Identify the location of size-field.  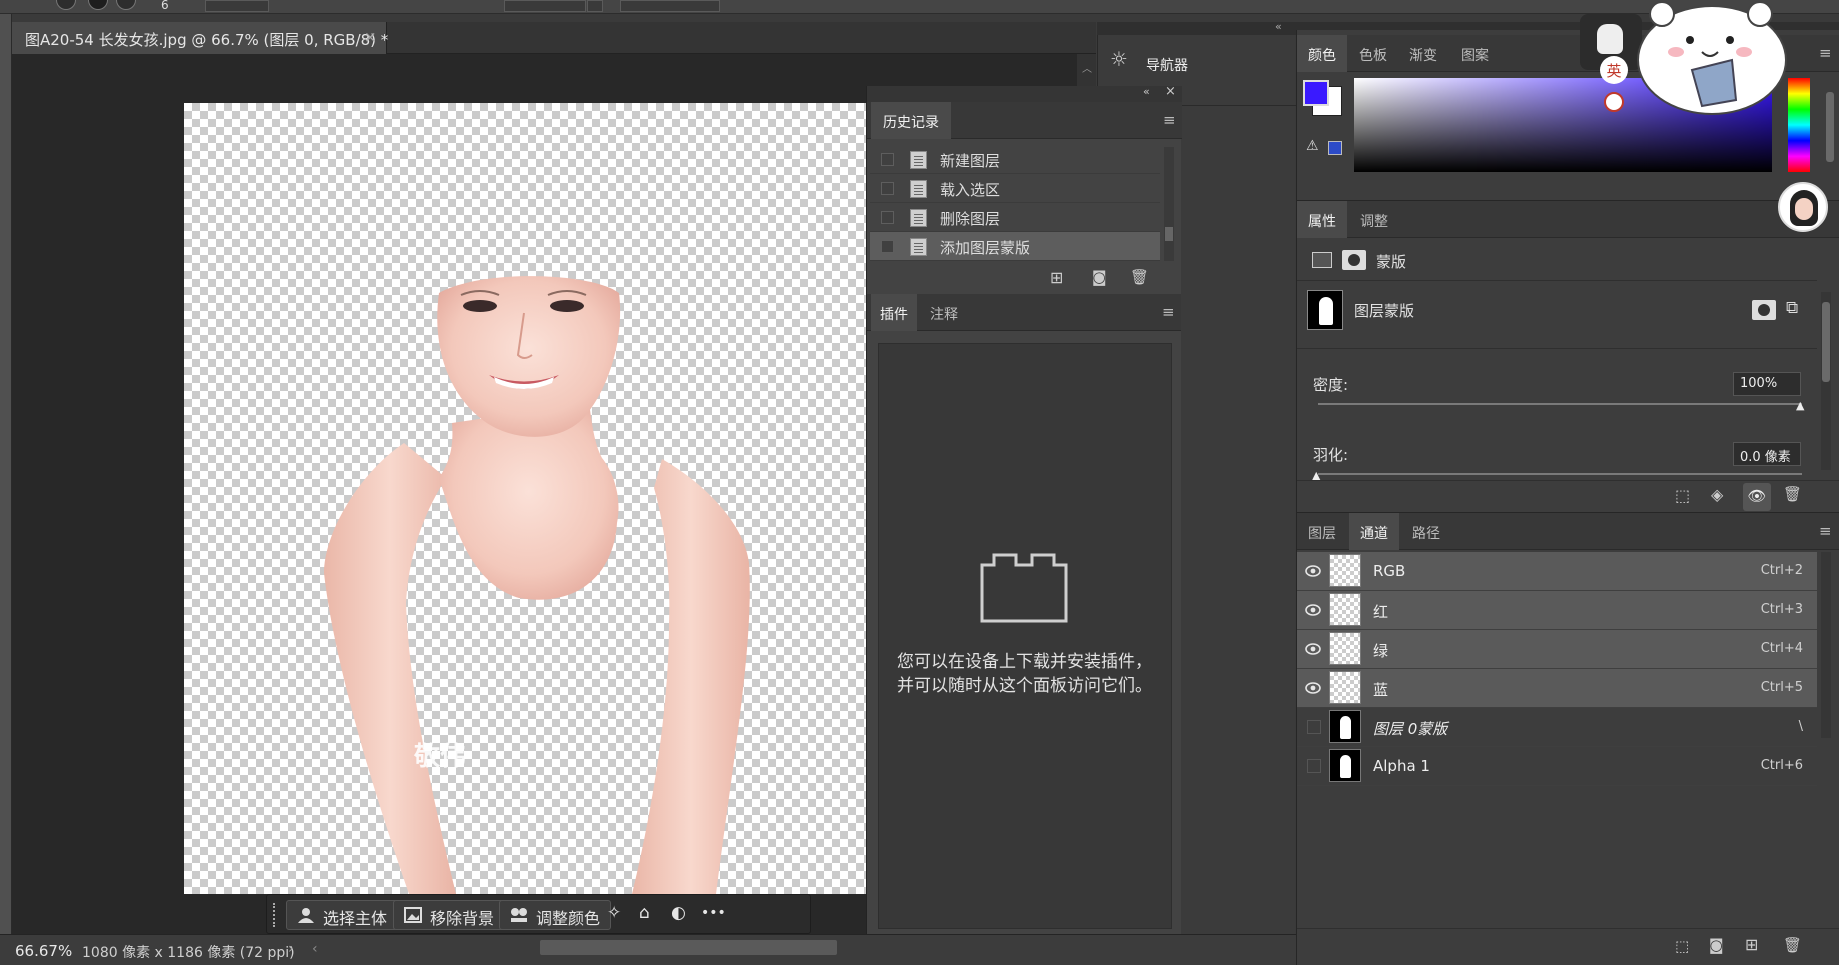
(237, 6).